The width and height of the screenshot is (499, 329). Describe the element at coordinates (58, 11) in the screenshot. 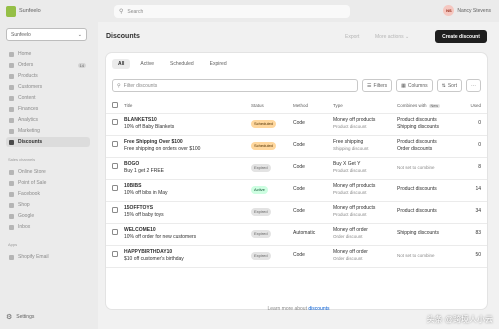

I see `store-logo: Sunfeelo` at that location.